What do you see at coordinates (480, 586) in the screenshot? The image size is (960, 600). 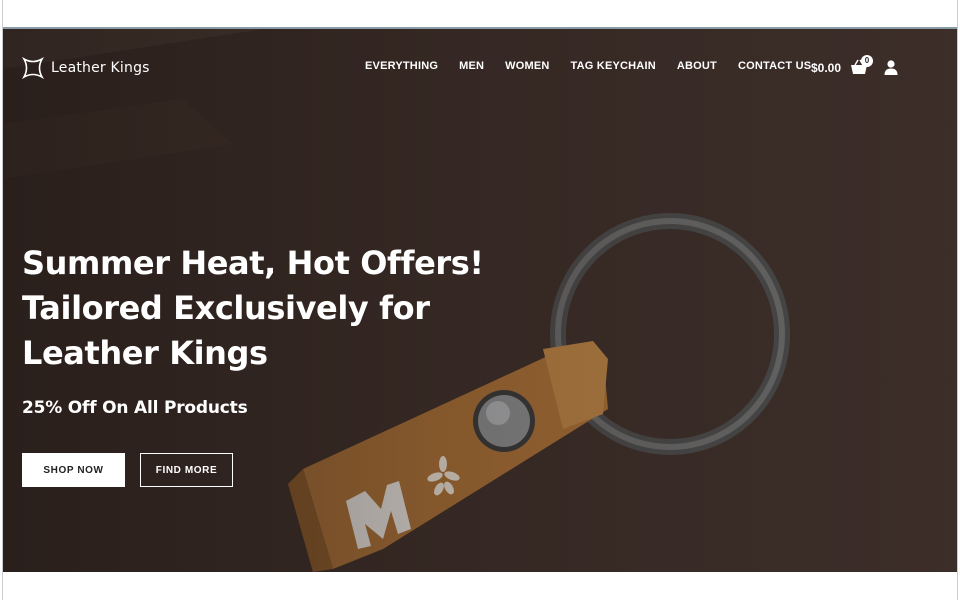 I see `bottom-margin` at bounding box center [480, 586].